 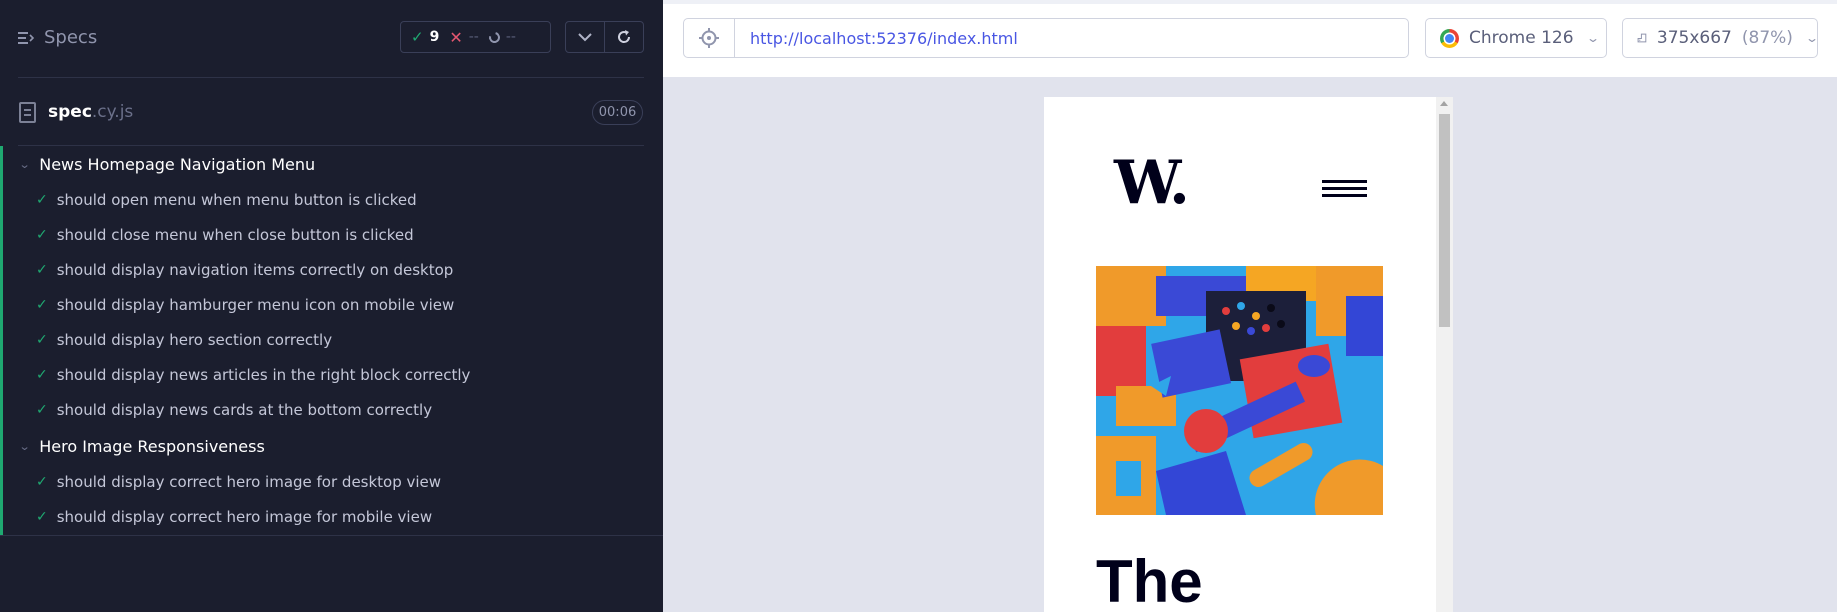 I want to click on test-title: should display hero section correctly, so click(x=194, y=340).